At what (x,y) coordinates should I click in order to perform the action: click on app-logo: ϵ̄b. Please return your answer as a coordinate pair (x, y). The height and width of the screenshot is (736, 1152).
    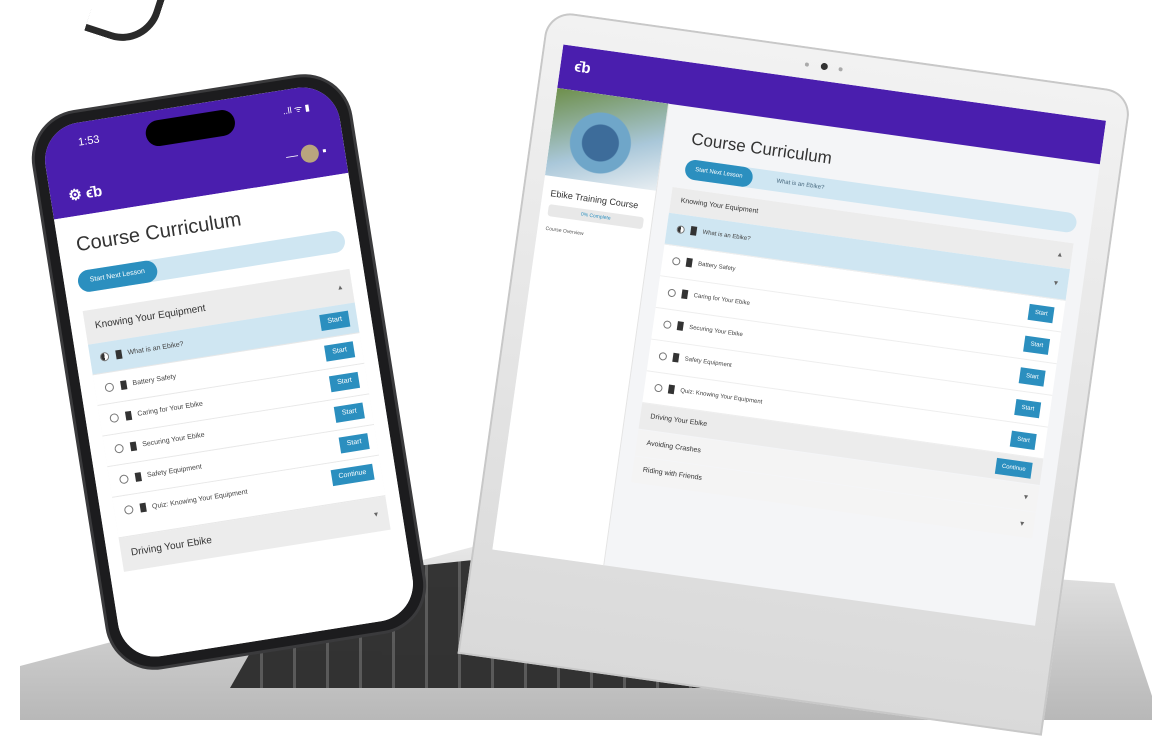
    Looking at the image, I should click on (582, 67).